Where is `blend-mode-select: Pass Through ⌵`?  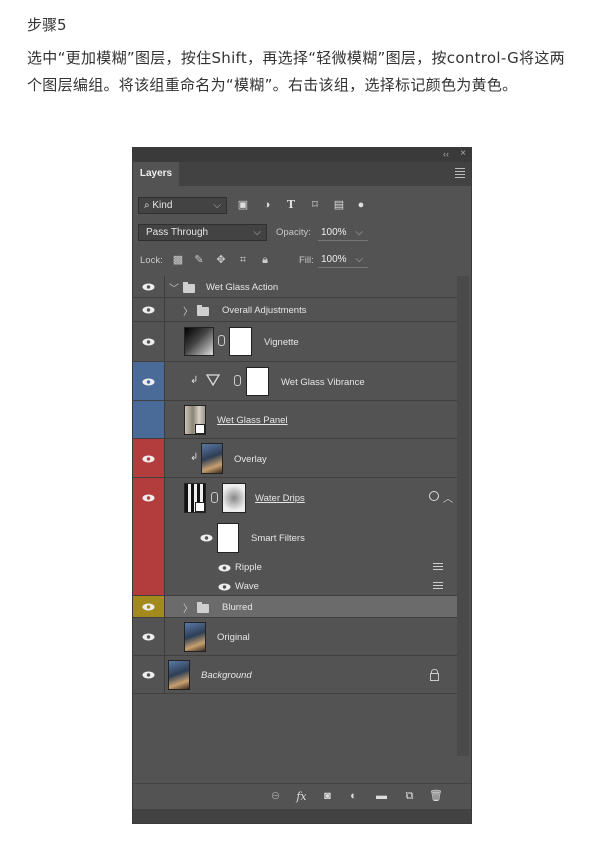 blend-mode-select: Pass Through ⌵ is located at coordinates (202, 232).